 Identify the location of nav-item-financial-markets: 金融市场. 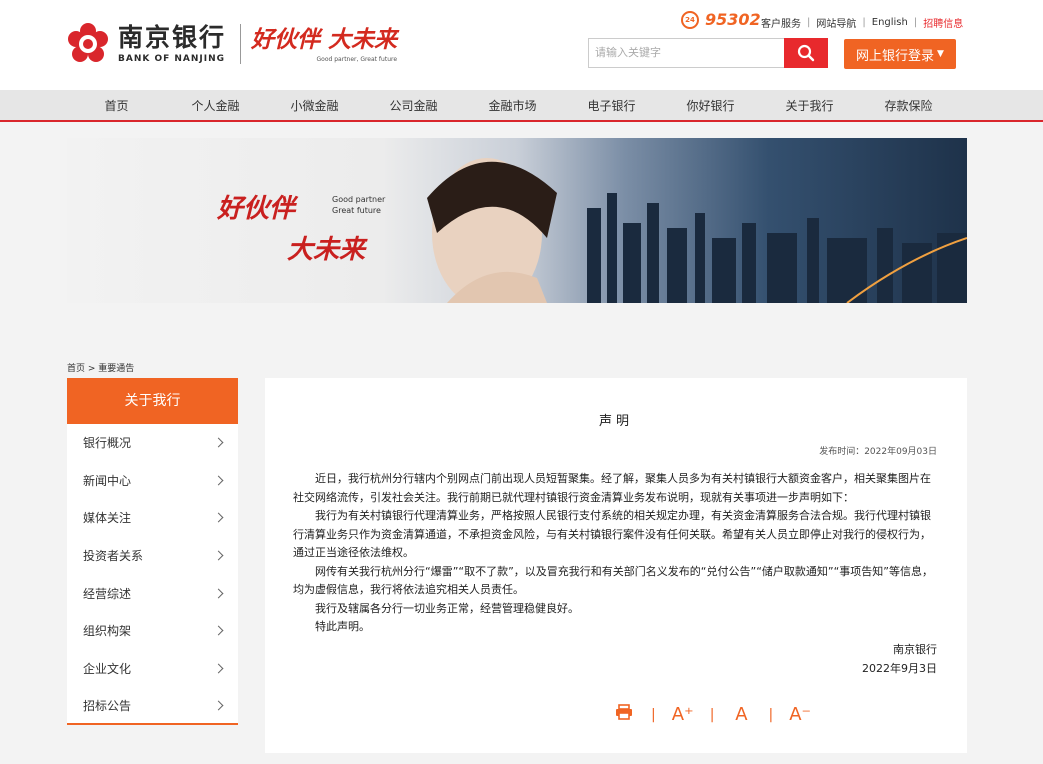
(512, 106).